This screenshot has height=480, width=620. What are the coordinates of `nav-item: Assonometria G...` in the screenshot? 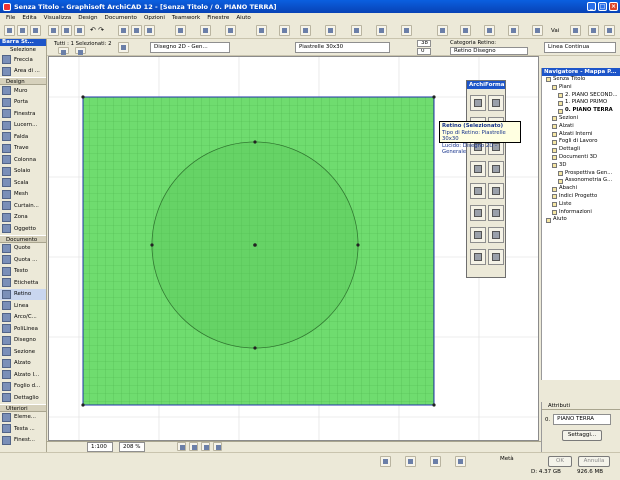 It's located at (581, 181).